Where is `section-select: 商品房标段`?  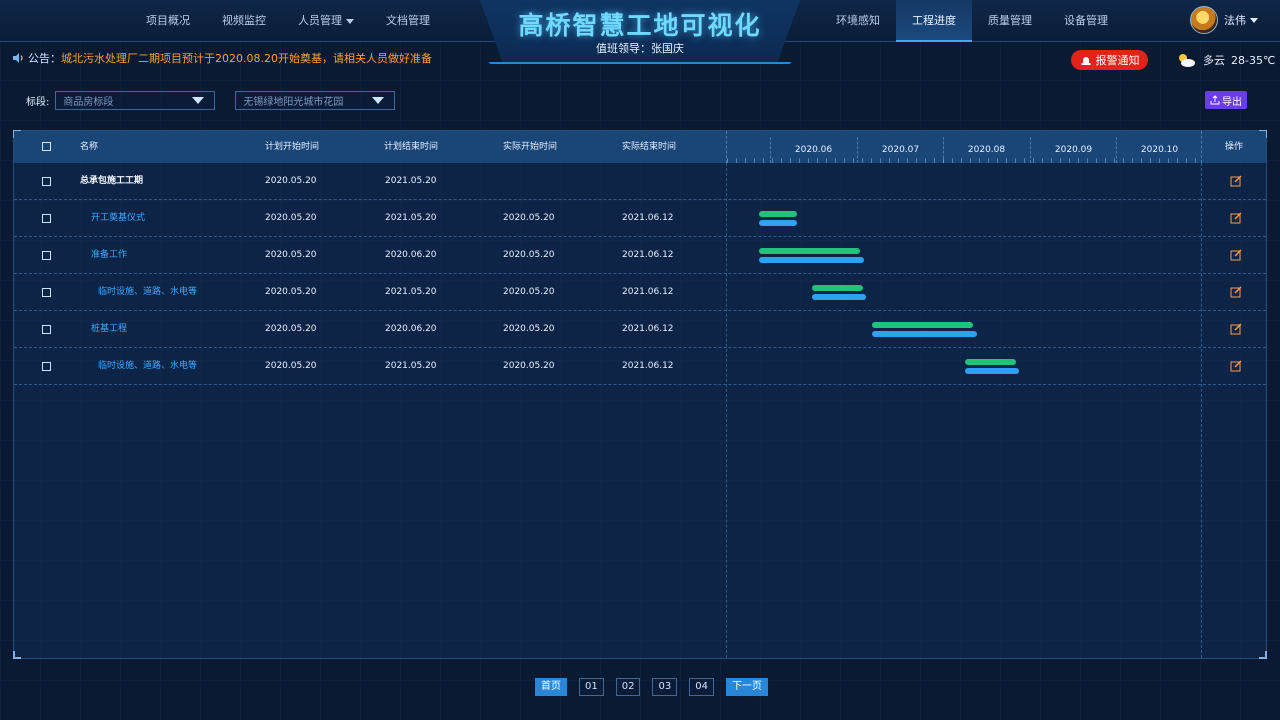
section-select: 商品房标段 is located at coordinates (135, 100).